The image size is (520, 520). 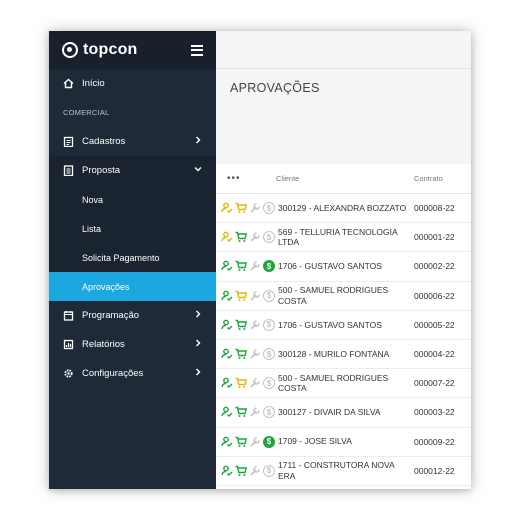 I want to click on table-row: $1711 - CONSTRUTORA NOVA ERA 000012-22, so click(x=343, y=471).